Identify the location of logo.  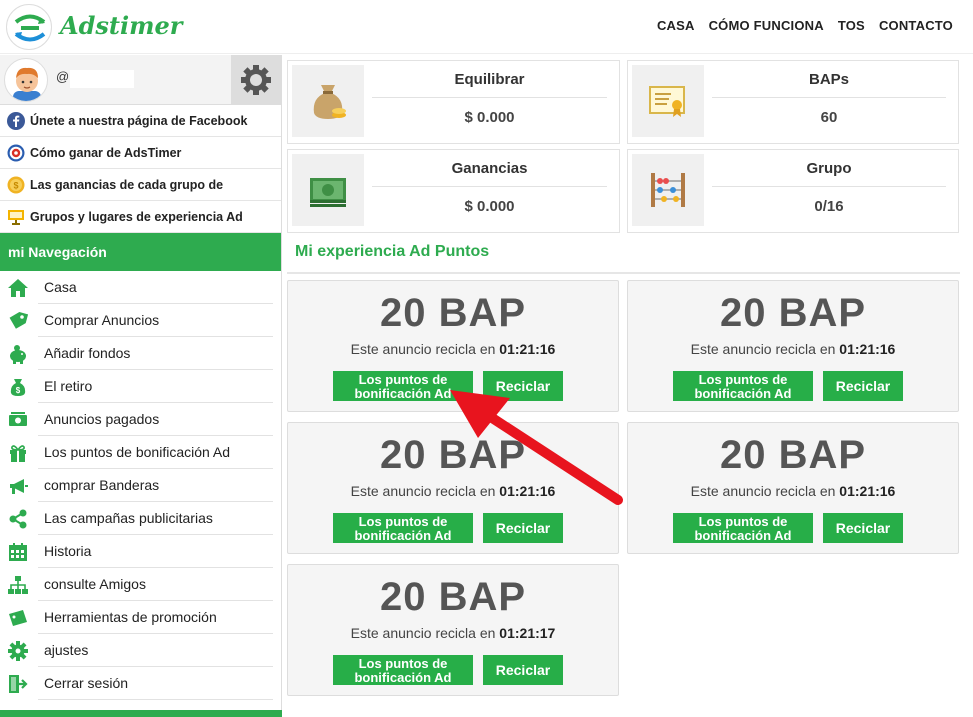
(29, 27).